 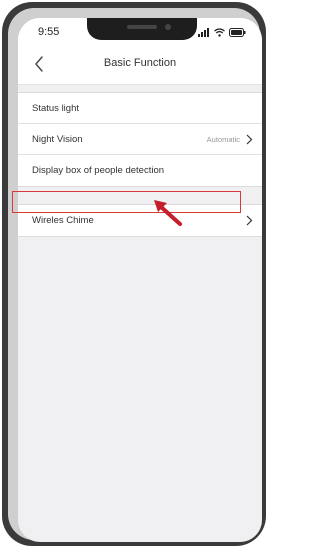 I want to click on setting-status-light: Status light, so click(x=140, y=108).